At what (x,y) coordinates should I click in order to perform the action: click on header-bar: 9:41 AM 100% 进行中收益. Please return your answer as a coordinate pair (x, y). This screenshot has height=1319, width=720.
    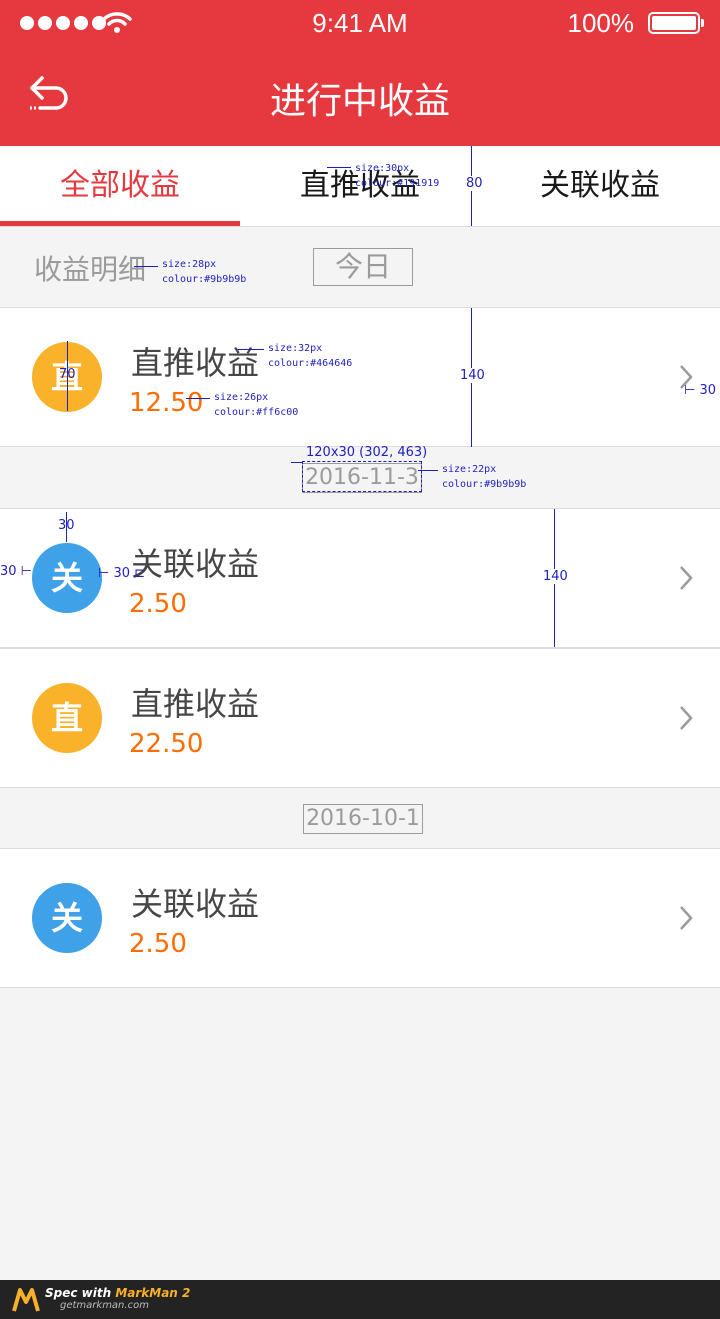
    Looking at the image, I should click on (360, 73).